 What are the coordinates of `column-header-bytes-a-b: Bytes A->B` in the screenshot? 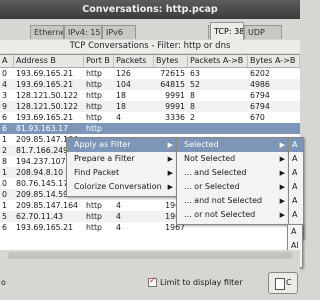 It's located at (274, 61).